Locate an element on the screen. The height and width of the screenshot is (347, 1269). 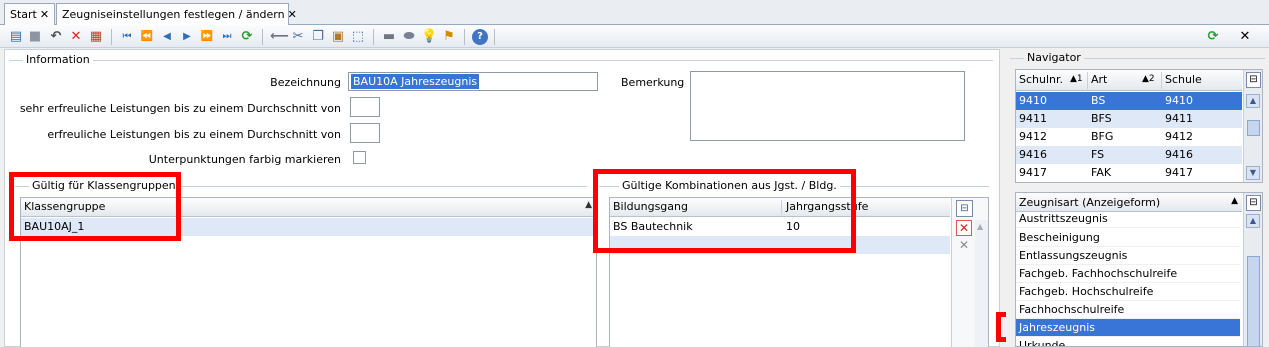
navigator-row: 9411 BFS 9411 is located at coordinates (1129, 119).